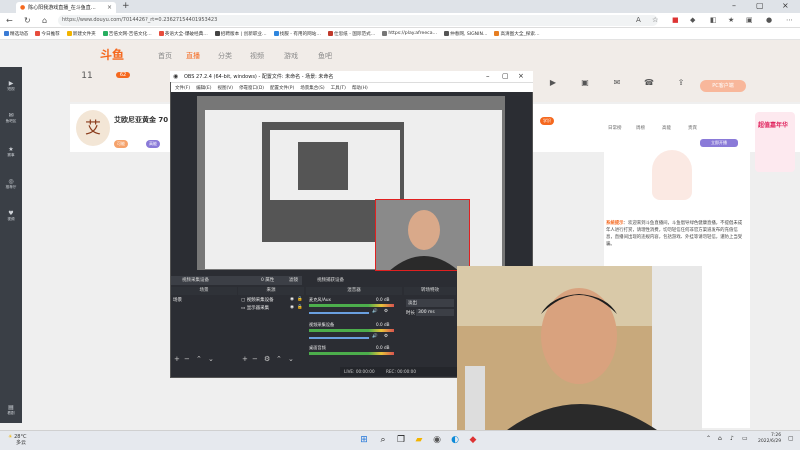 This screenshot has height=450, width=800. What do you see at coordinates (251, 88) in the screenshot?
I see `obs-menu-docks: 停靠窗口(D)` at bounding box center [251, 88].